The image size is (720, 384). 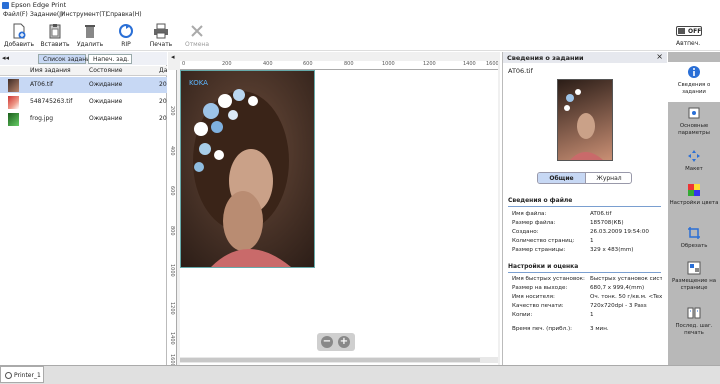 What do you see at coordinates (659, 56) in the screenshot?
I see `close-icon: ×` at bounding box center [659, 56].